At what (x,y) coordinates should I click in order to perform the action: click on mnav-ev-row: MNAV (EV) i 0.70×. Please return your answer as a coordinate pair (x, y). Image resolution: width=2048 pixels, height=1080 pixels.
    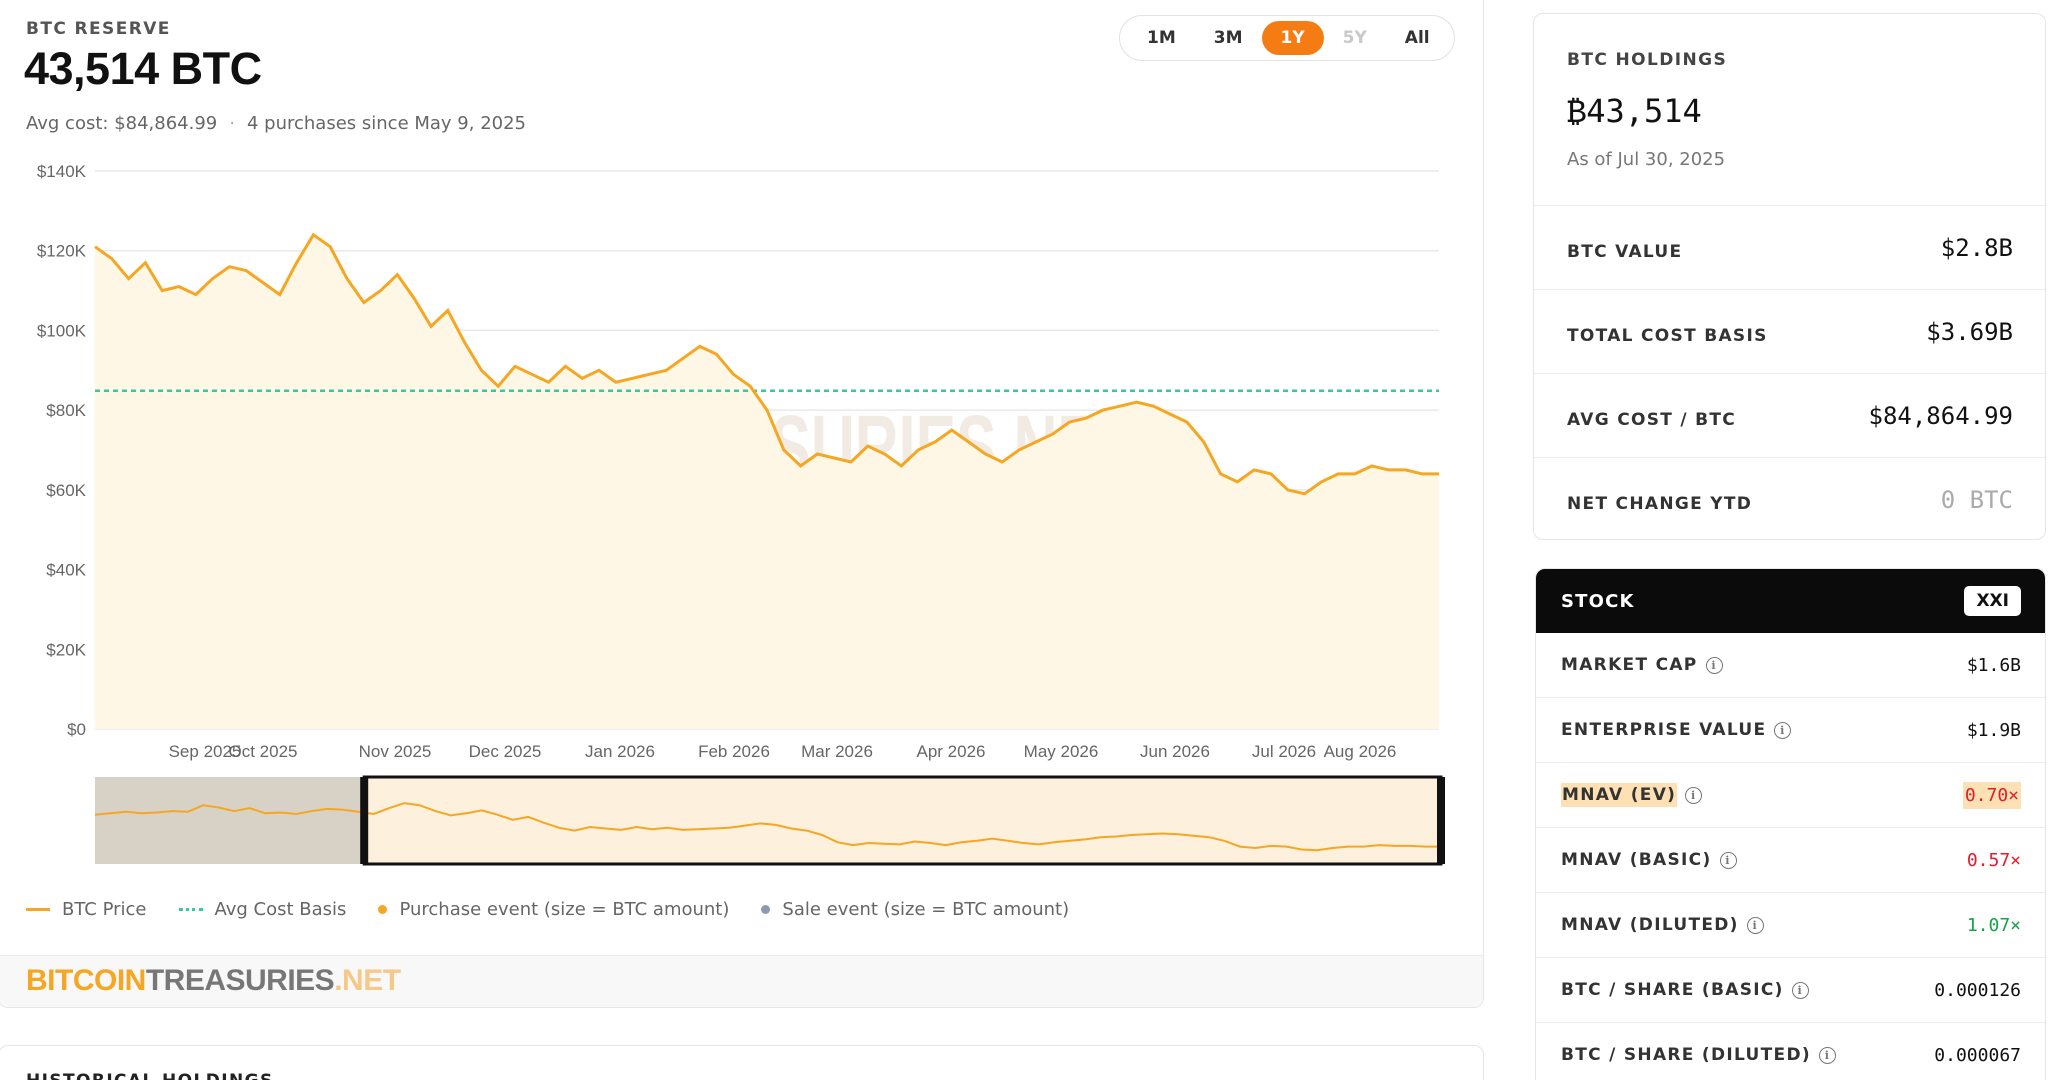
    Looking at the image, I should click on (1790, 795).